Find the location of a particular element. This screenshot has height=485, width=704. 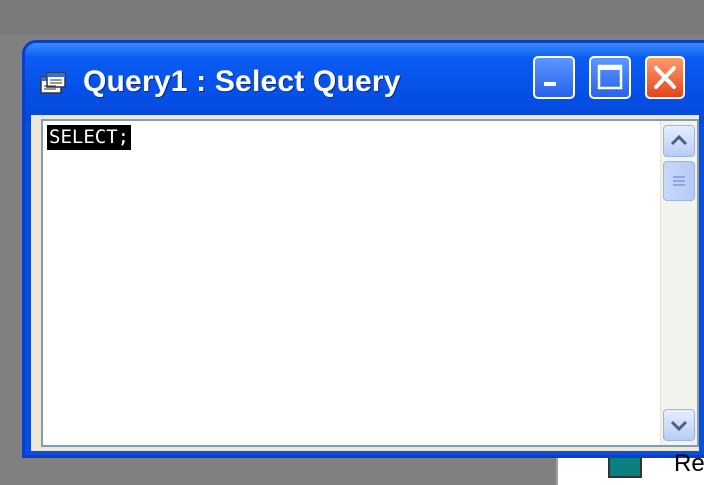

close-button is located at coordinates (665, 77).